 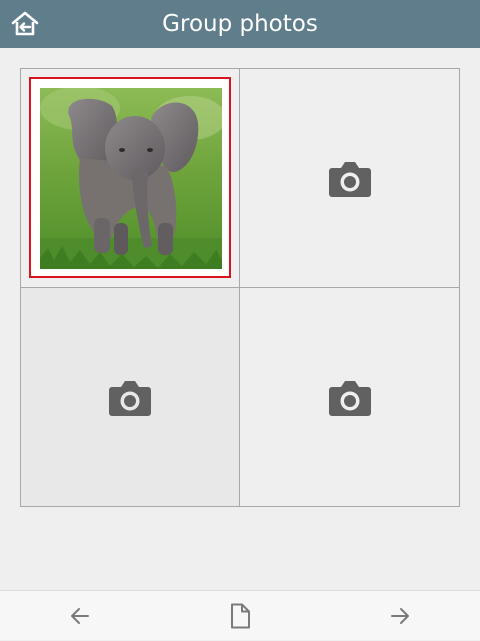 I want to click on forward-button, so click(x=400, y=616).